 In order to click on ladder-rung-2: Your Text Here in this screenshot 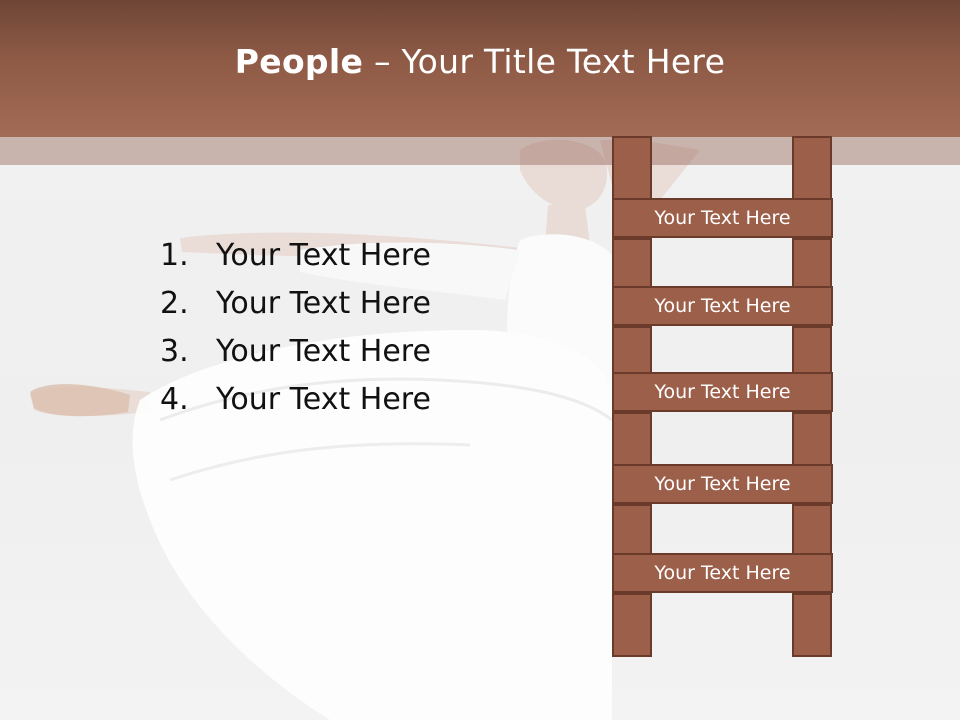, I will do `click(722, 306)`.